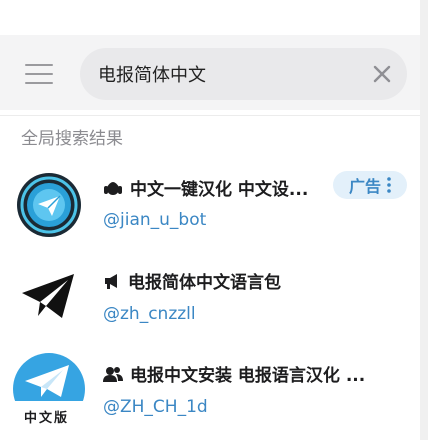 The width and height of the screenshot is (428, 441). What do you see at coordinates (149, 314) in the screenshot?
I see `result-username: @zh_cnzzll` at bounding box center [149, 314].